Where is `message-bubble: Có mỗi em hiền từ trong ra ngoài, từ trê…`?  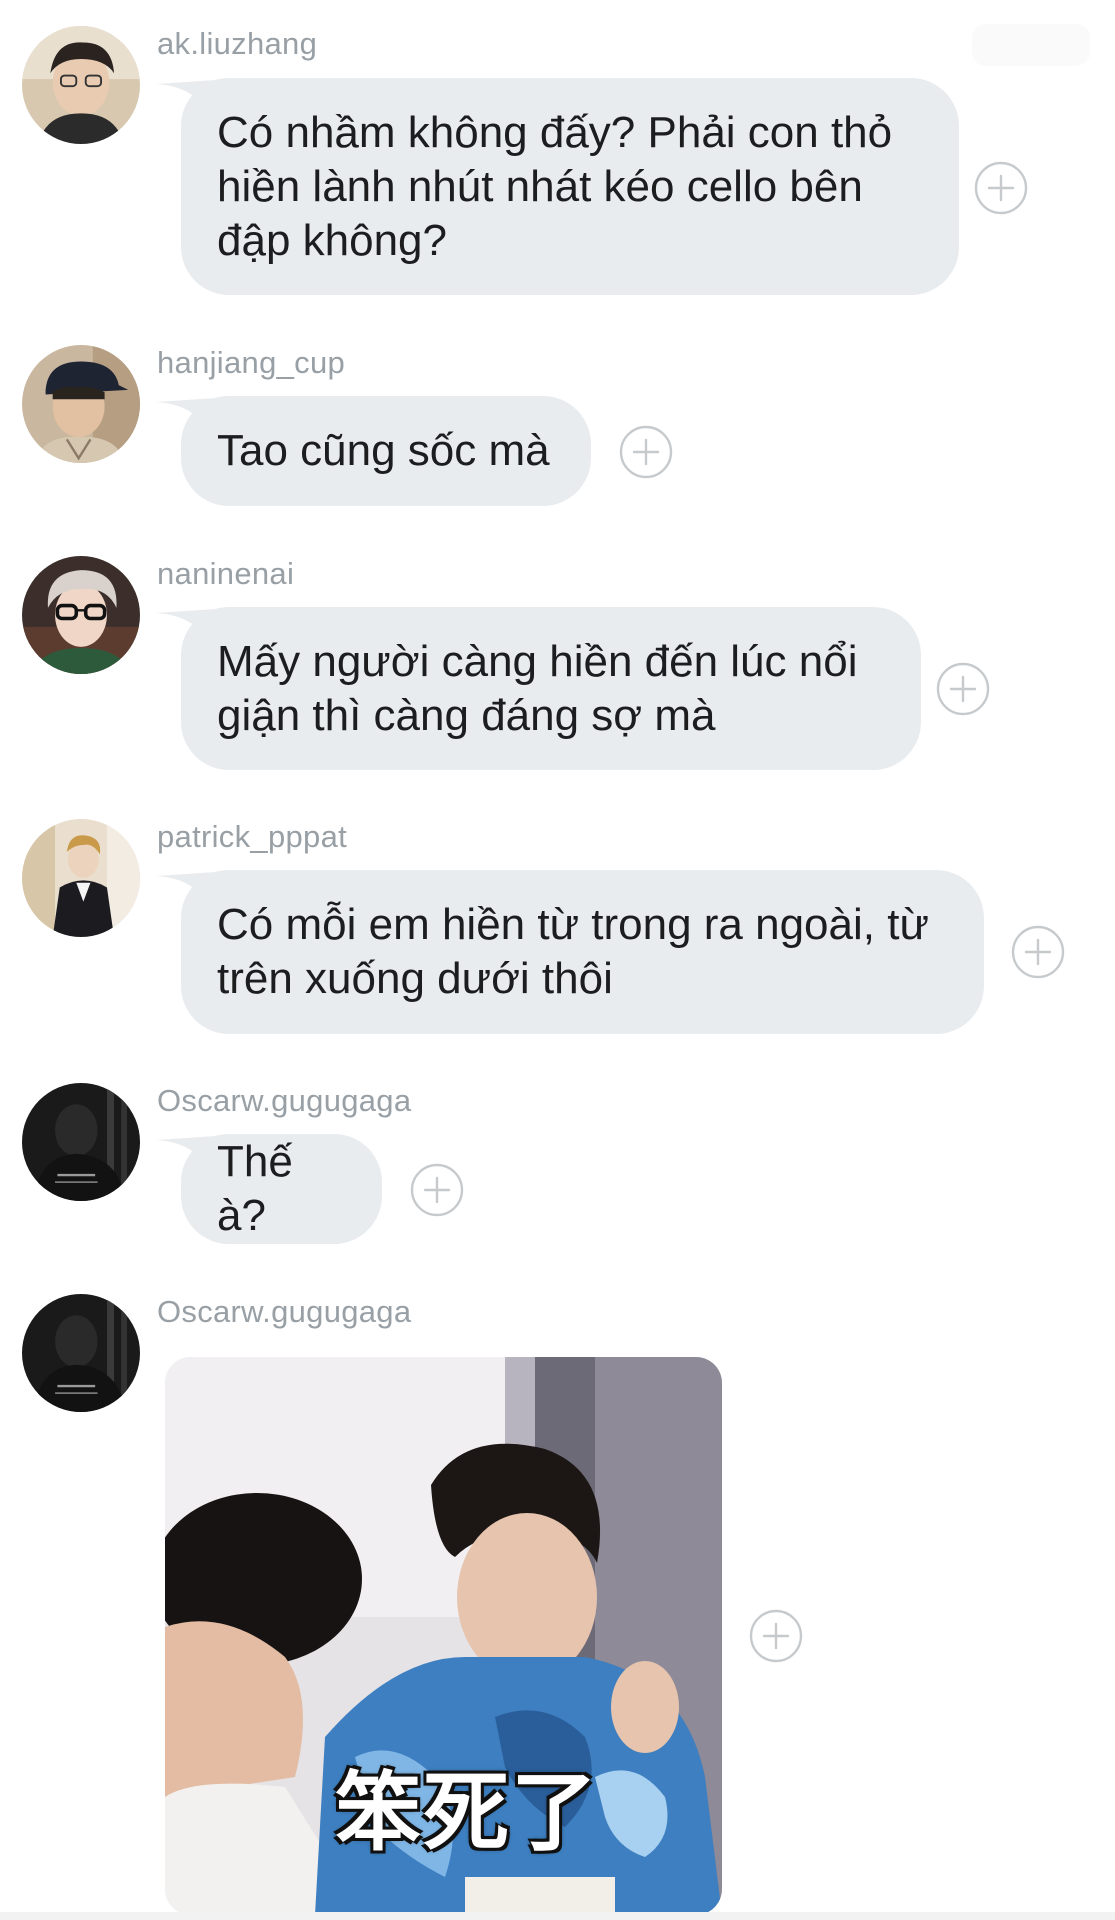
message-bubble: Có mỗi em hiền từ trong ra ngoài, từ trê… is located at coordinates (582, 952).